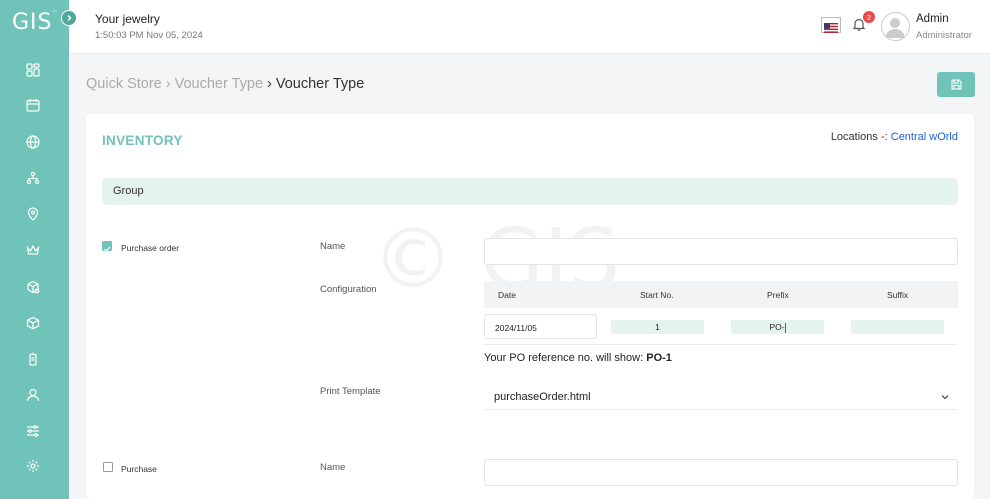  Describe the element at coordinates (944, 35) in the screenshot. I see `user-role: Administrator` at that location.